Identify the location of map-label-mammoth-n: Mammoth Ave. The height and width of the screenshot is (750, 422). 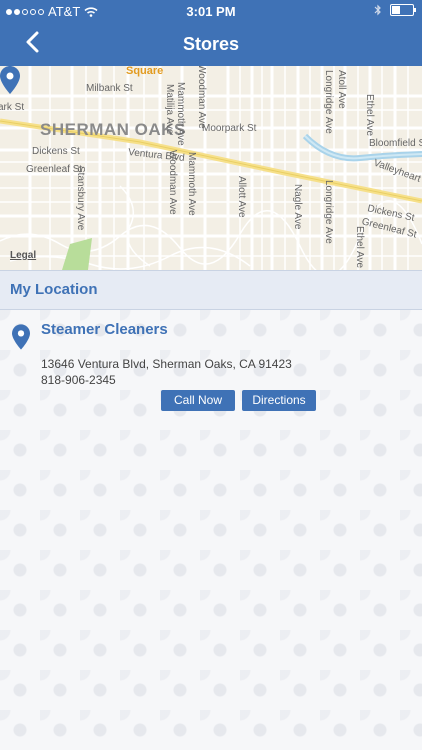
(180, 114).